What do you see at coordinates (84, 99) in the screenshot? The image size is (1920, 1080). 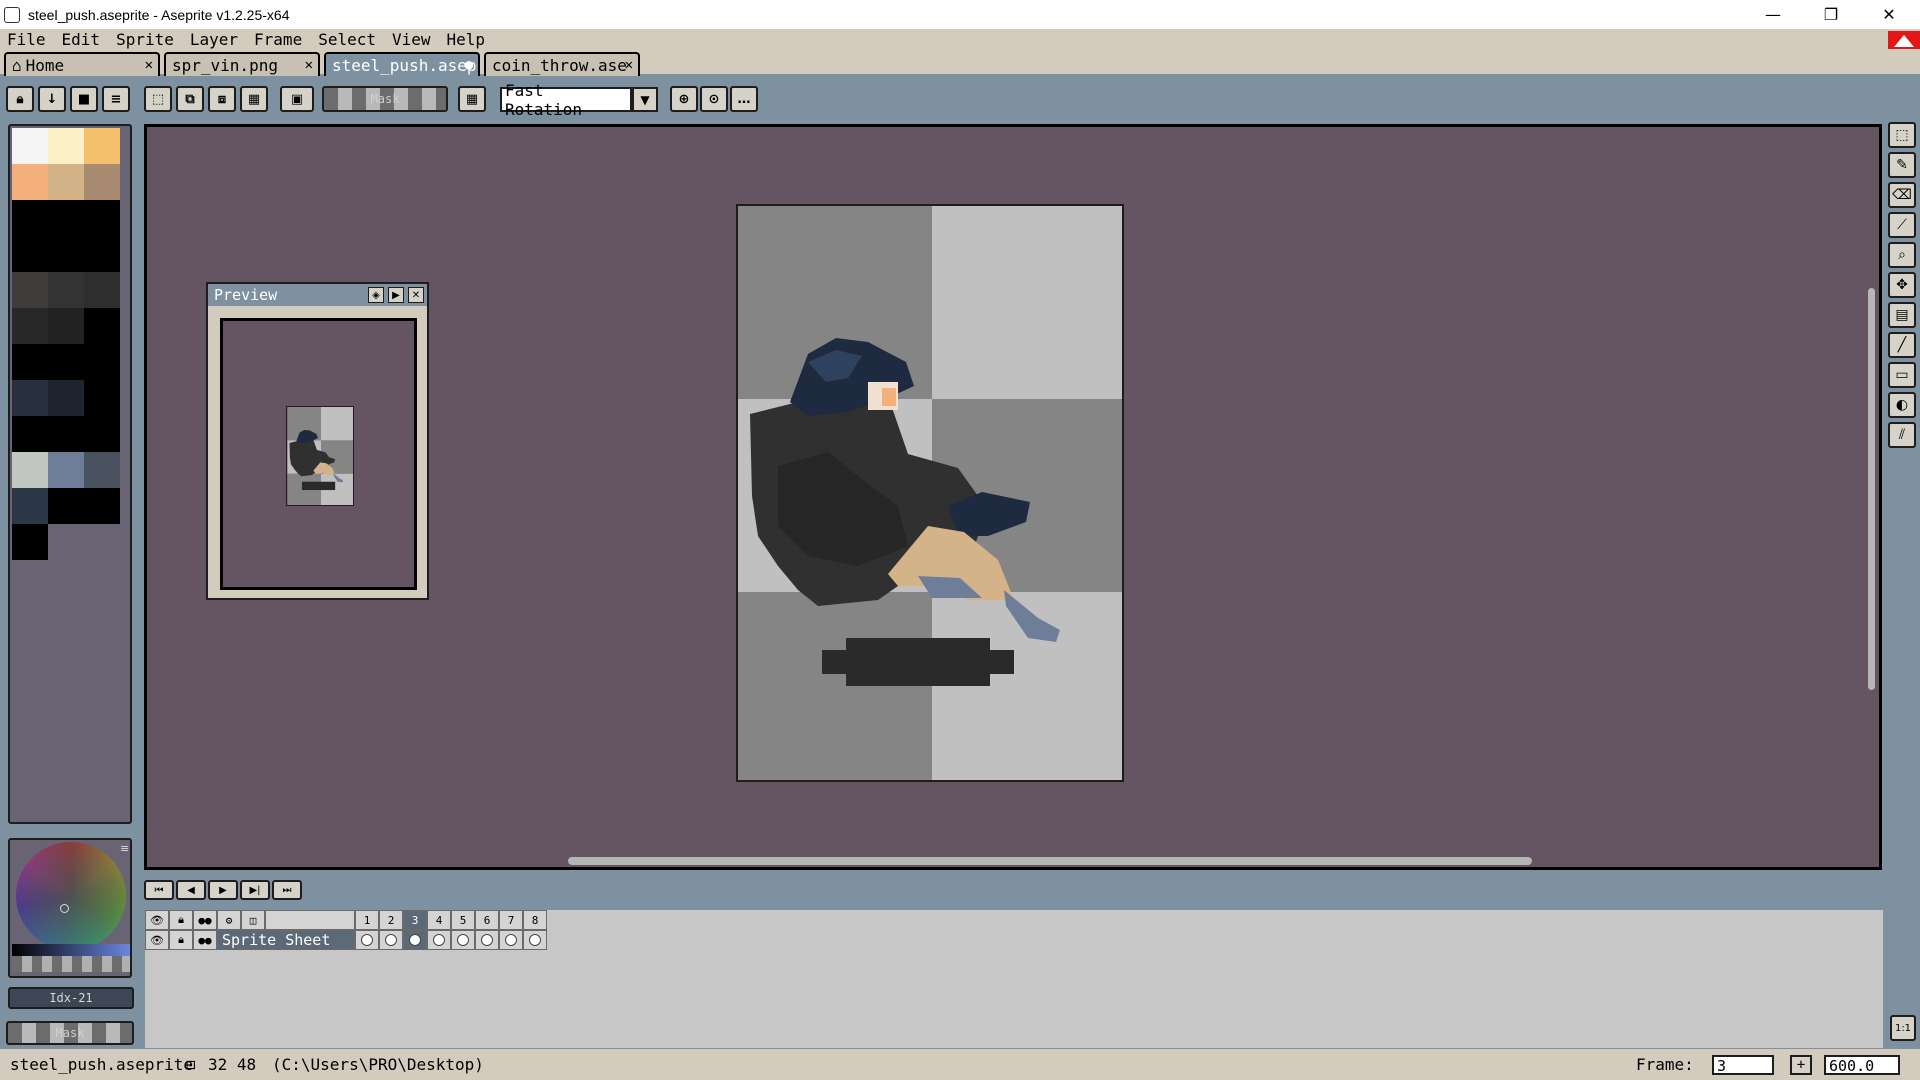 I see `palette-preset-icon: ■` at bounding box center [84, 99].